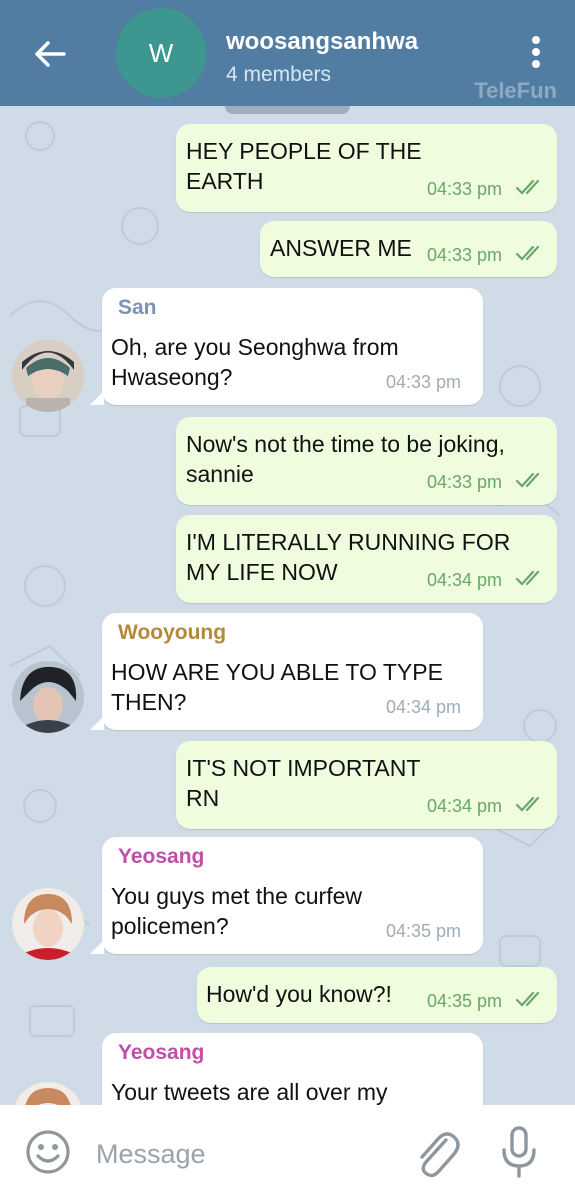 This screenshot has width=575, height=1200. I want to click on message-line: ANSWER ME, so click(341, 248).